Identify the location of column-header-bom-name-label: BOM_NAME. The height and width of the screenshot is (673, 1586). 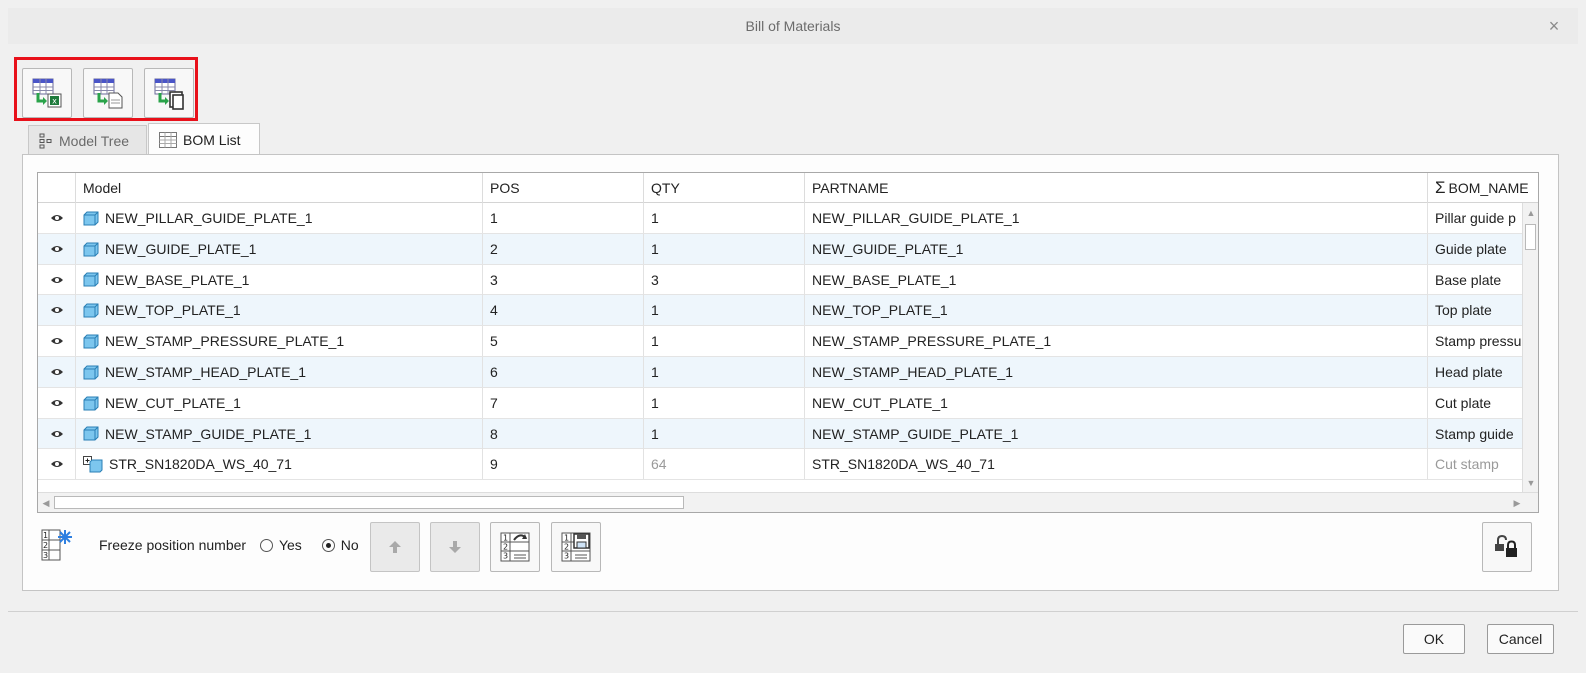
(1488, 188).